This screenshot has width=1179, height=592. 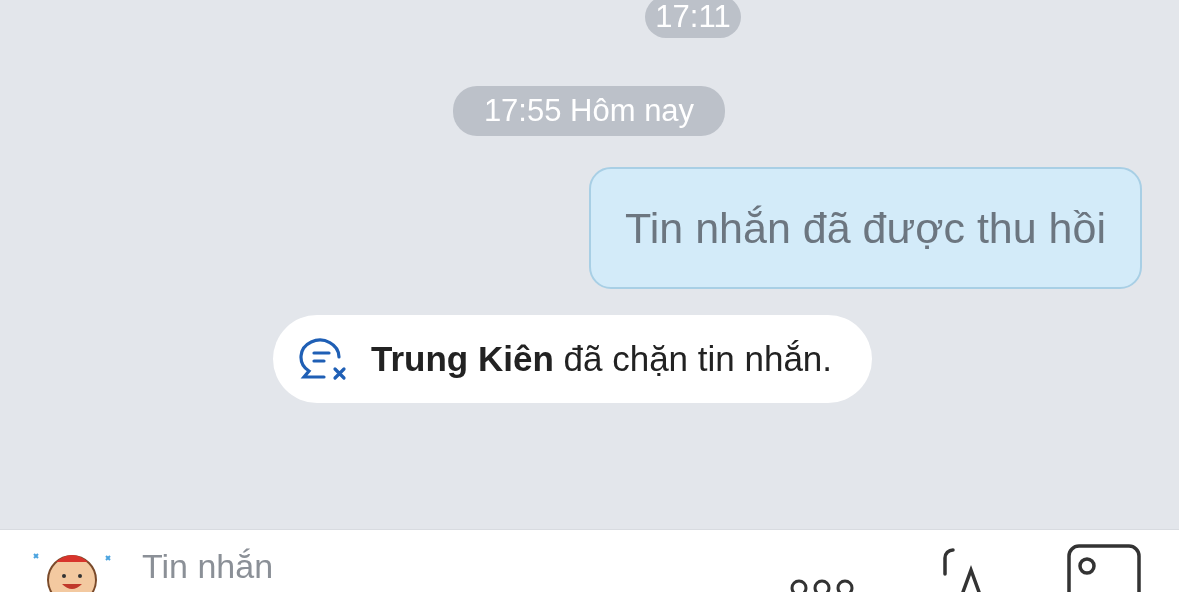 I want to click on timestamp: 17:11, so click(x=693, y=19).